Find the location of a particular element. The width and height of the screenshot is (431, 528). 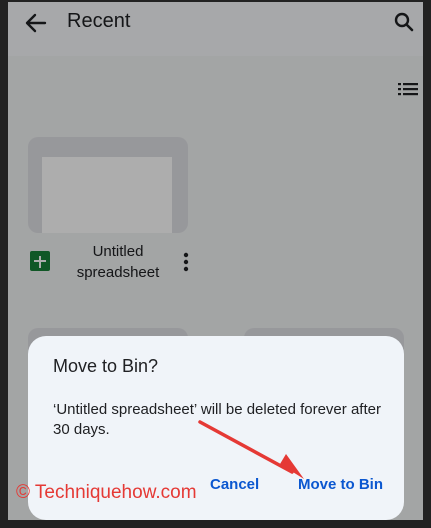

dialog-title: Move to Bin? is located at coordinates (106, 366).